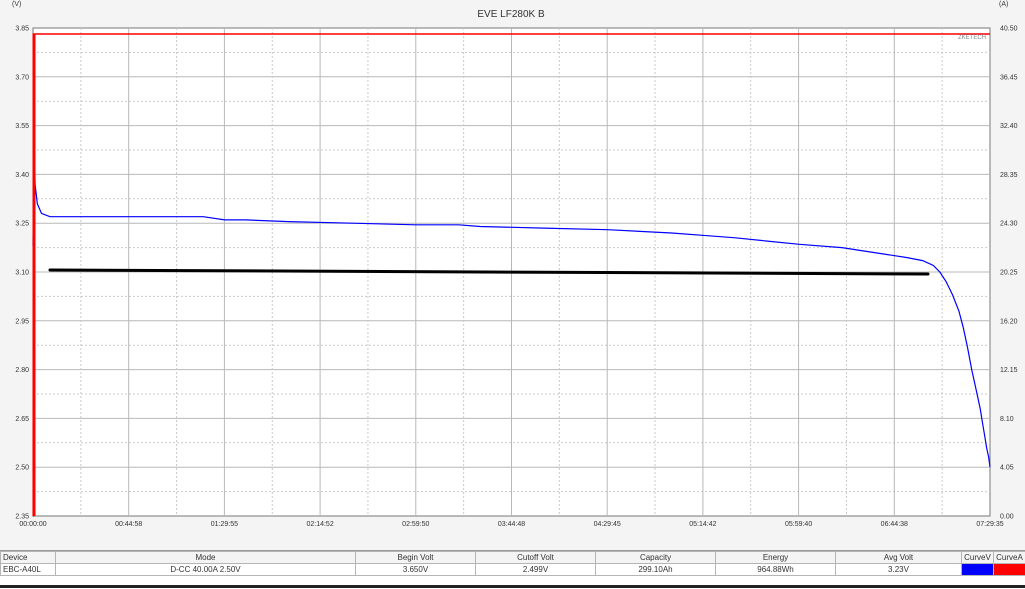  Describe the element at coordinates (899, 570) in the screenshot. I see `cell-avg-volt: 3.23V` at that location.